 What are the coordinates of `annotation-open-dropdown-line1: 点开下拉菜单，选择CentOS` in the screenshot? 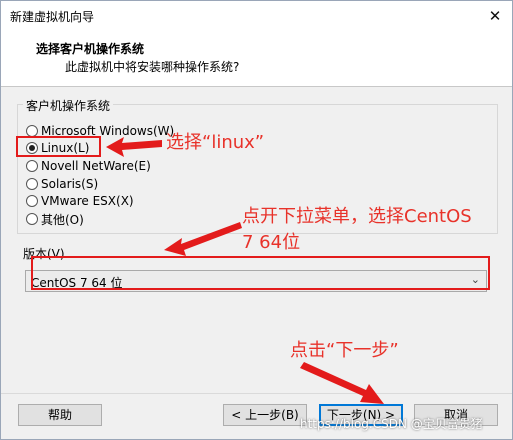 It's located at (357, 216).